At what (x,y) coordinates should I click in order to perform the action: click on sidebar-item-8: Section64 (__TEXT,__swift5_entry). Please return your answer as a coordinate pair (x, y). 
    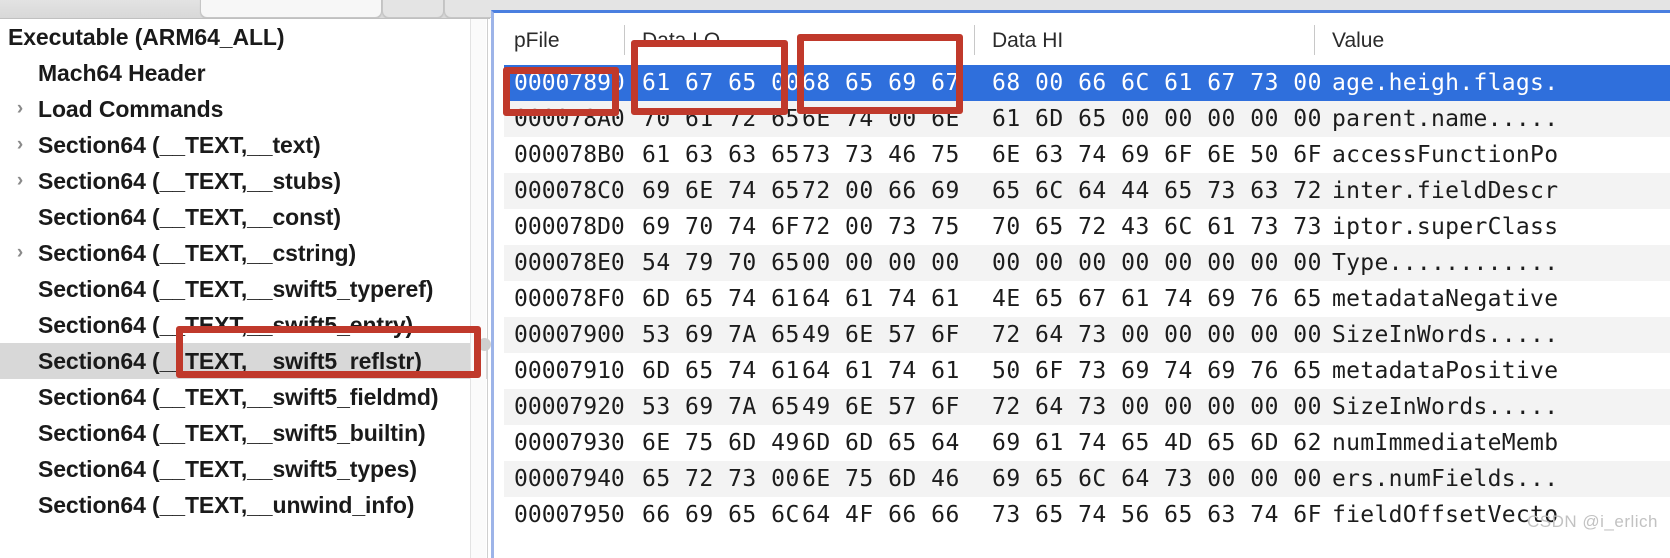
    Looking at the image, I should click on (243, 325).